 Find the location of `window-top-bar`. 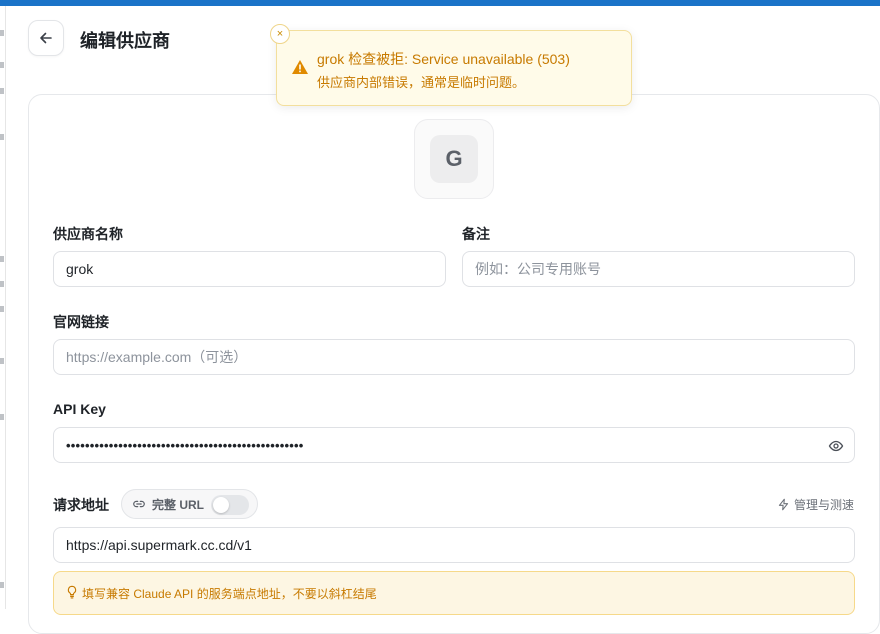

window-top-bar is located at coordinates (440, 3).